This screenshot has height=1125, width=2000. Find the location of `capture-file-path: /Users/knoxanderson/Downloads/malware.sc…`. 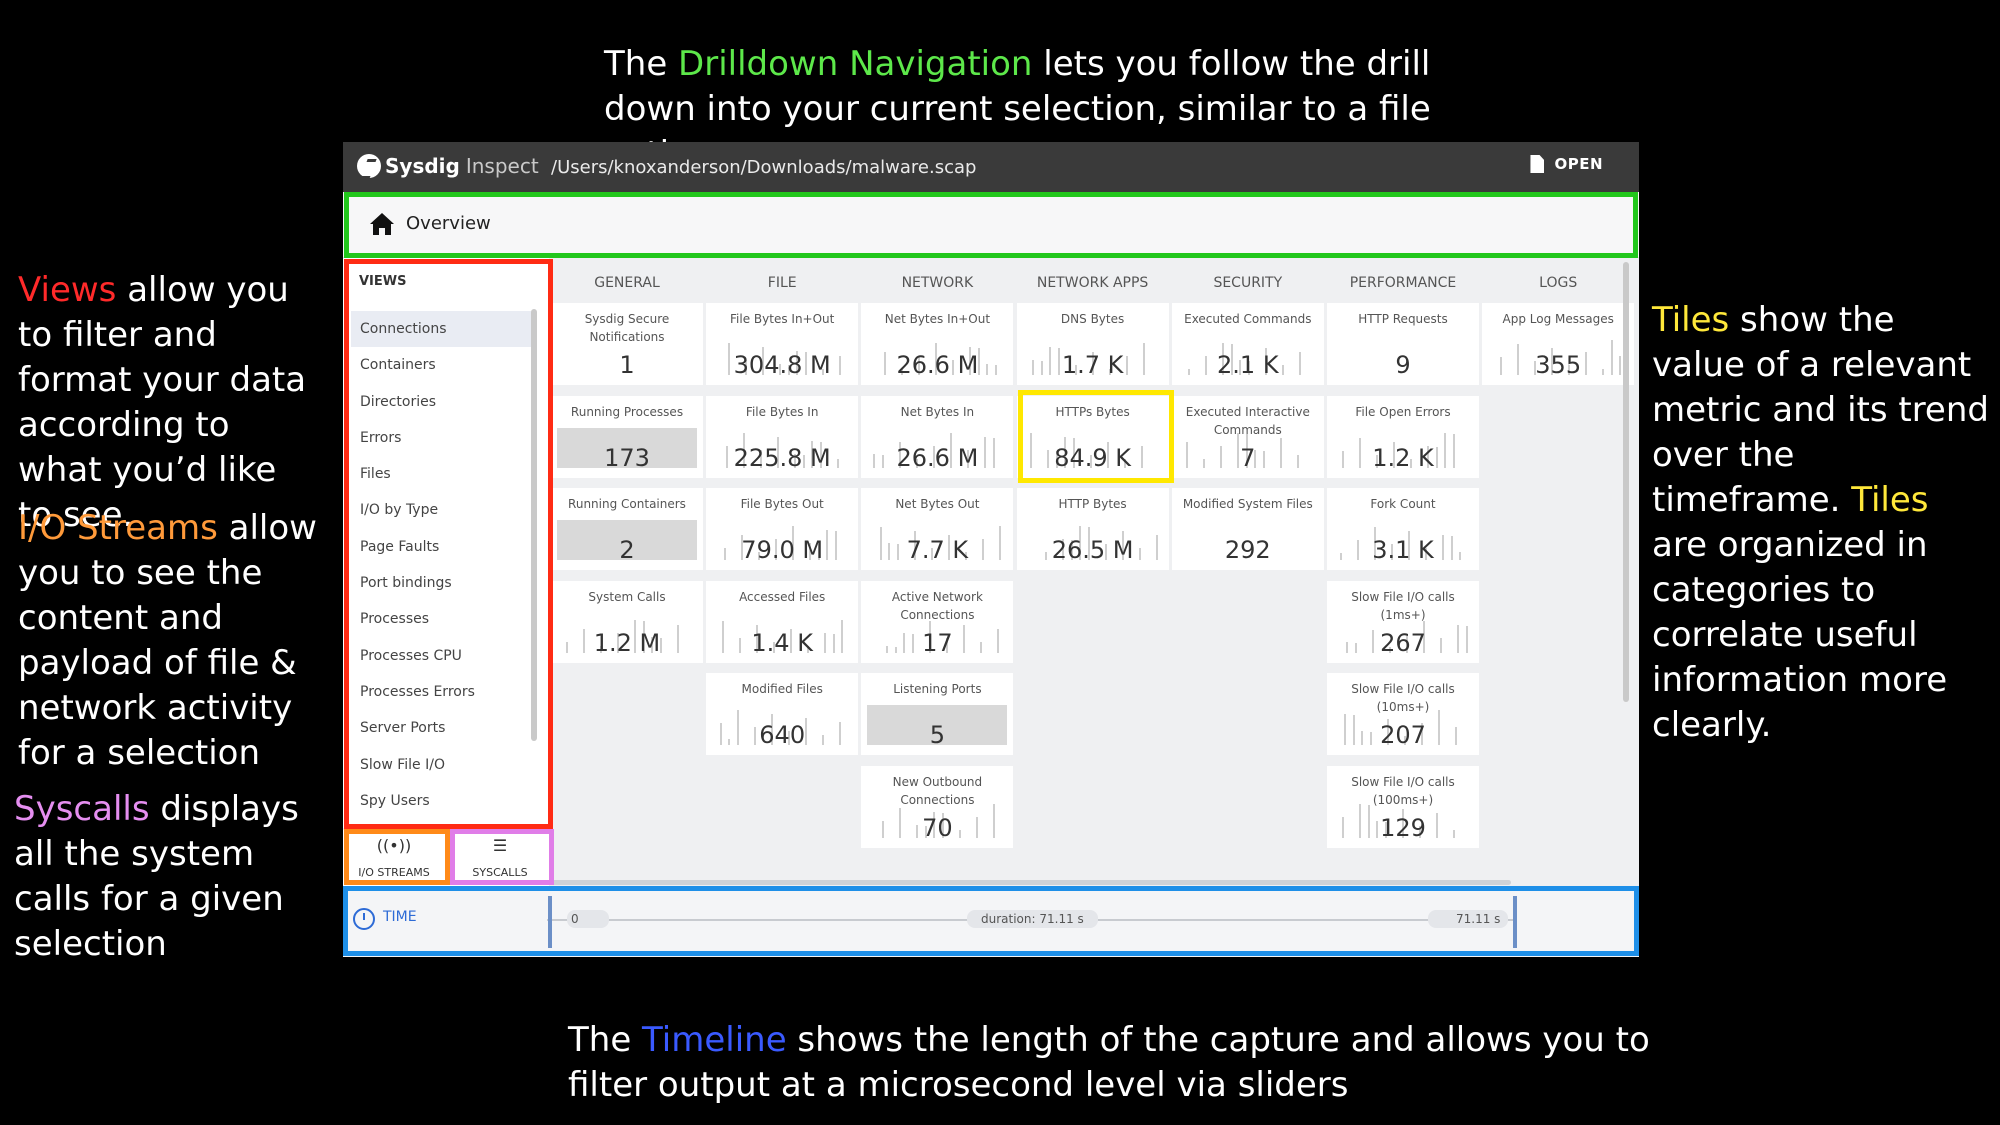

capture-file-path: /Users/knoxanderson/Downloads/malware.sc… is located at coordinates (764, 167).